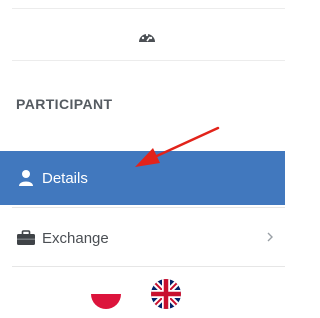  I want to click on header-divider, so click(148, 60).